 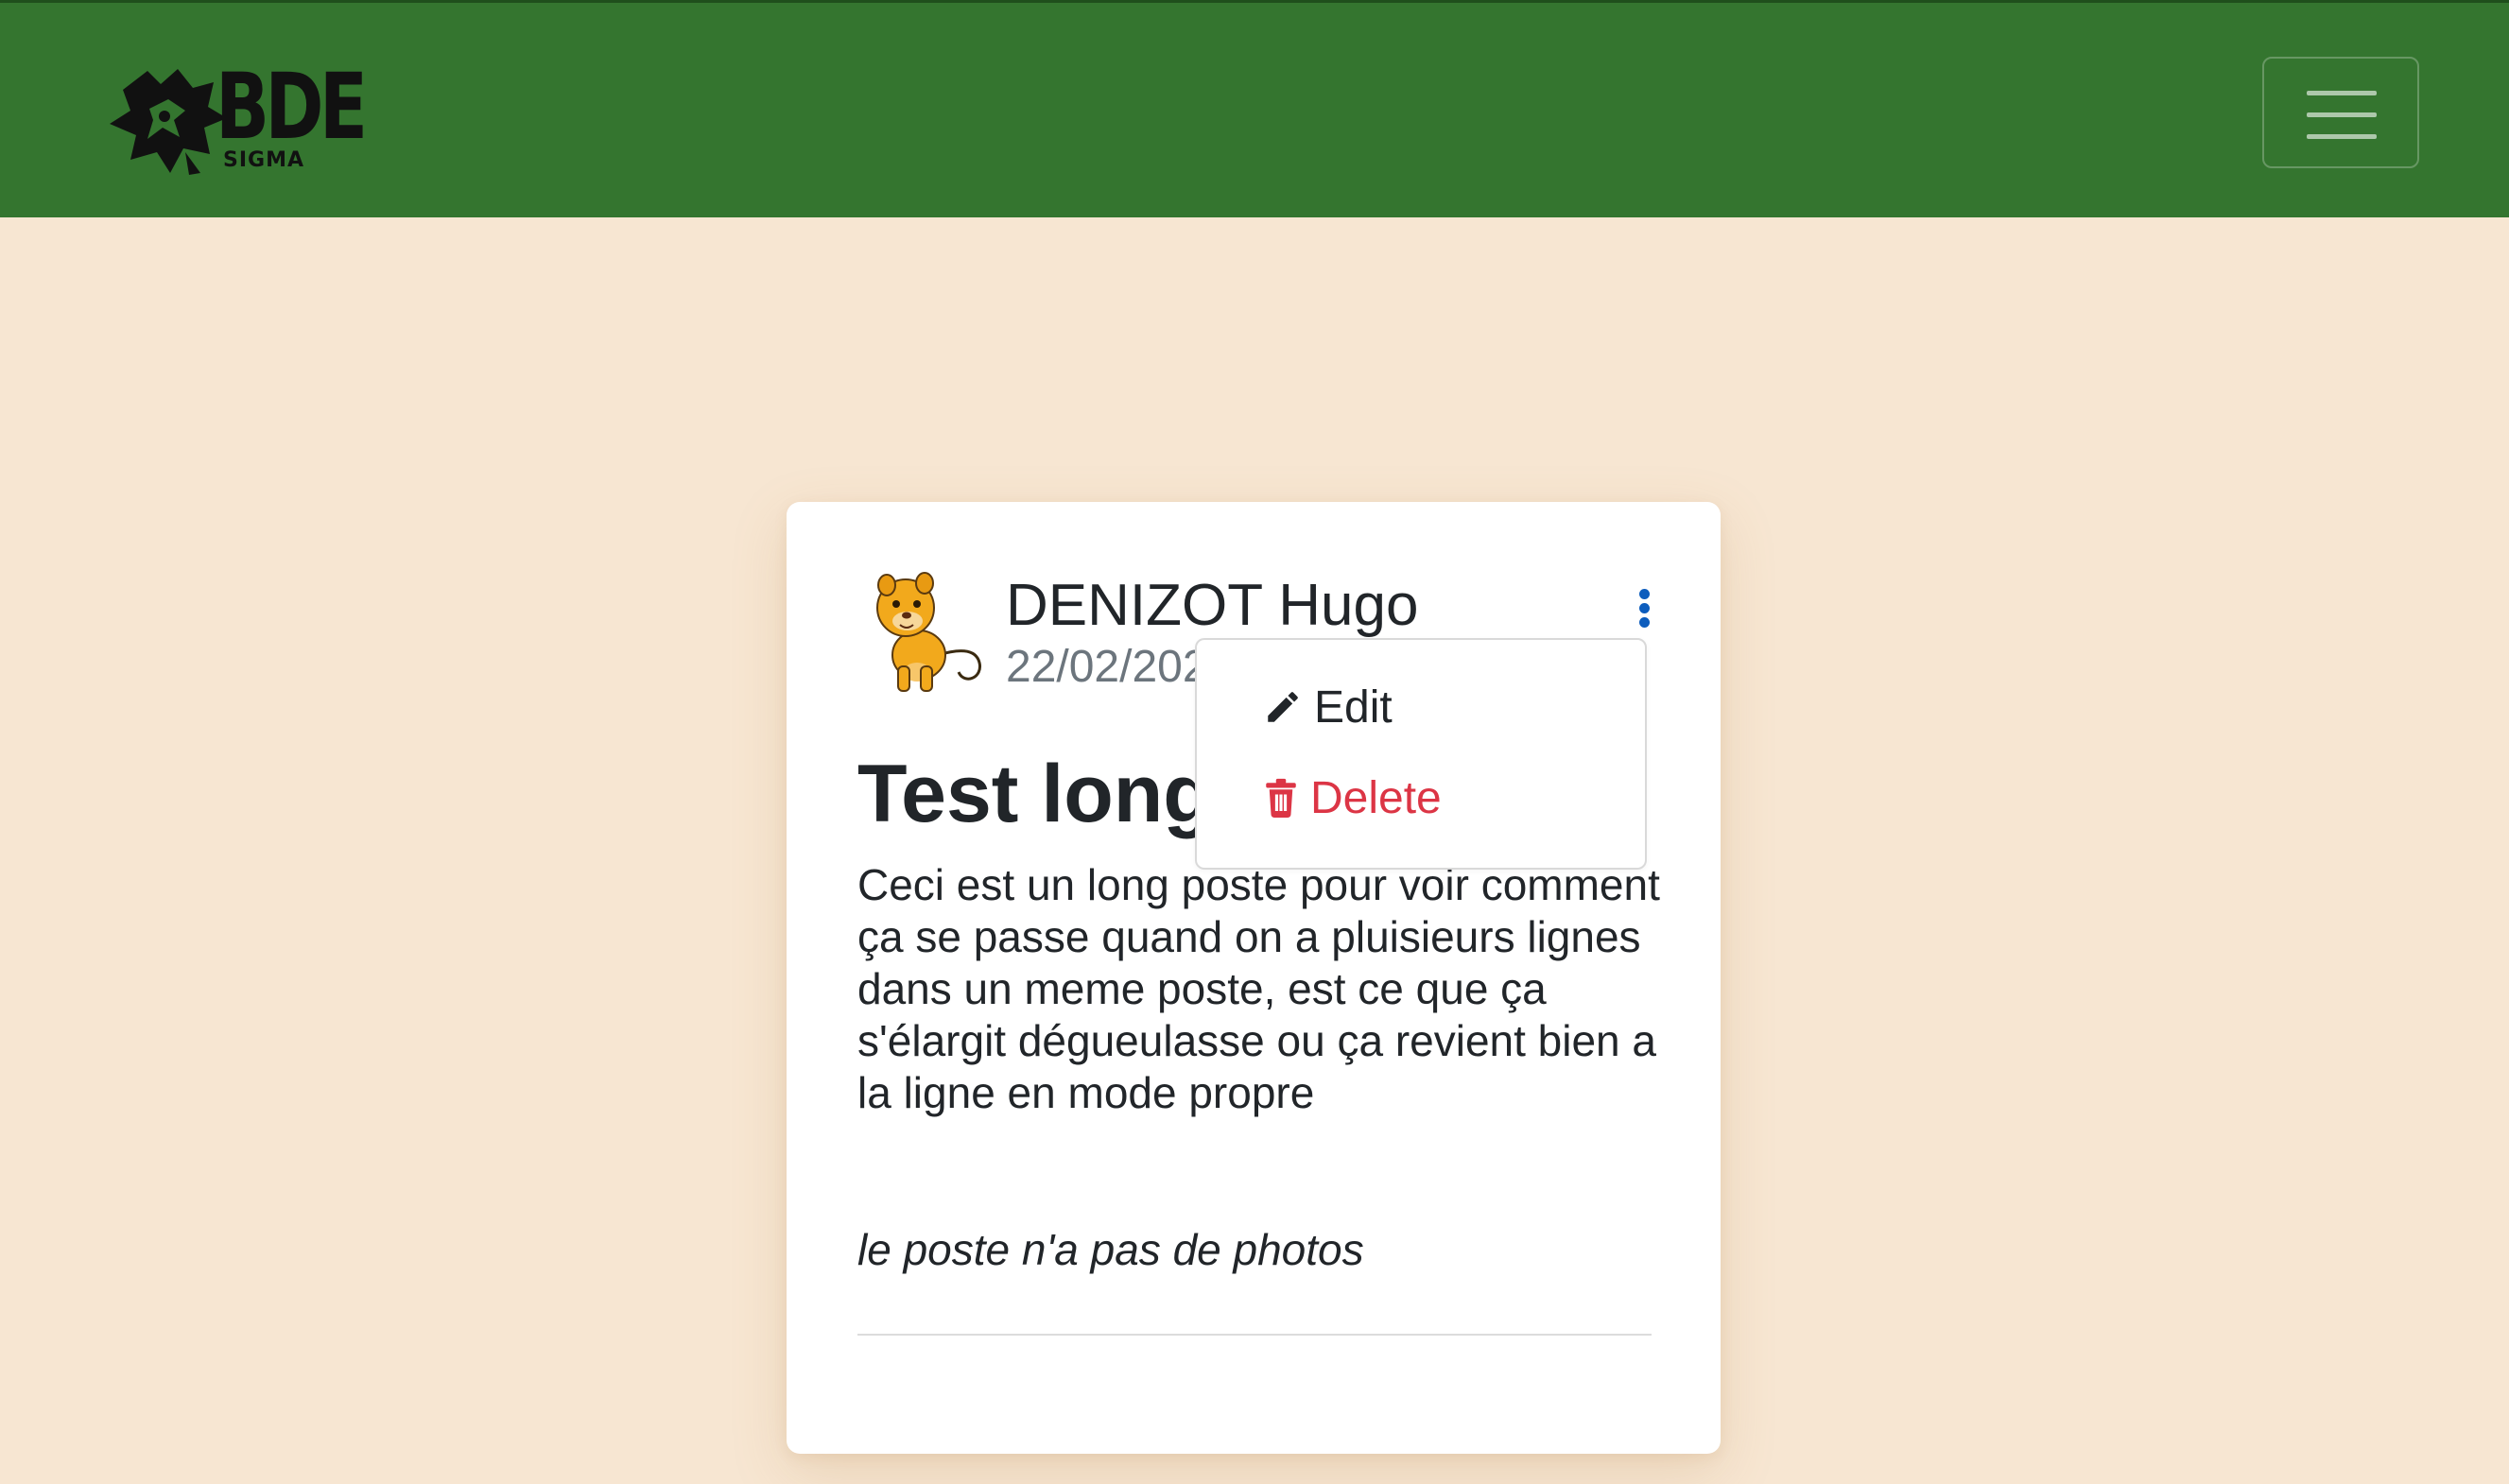 What do you see at coordinates (264, 160) in the screenshot?
I see `logo-subtext: SIGMA` at bounding box center [264, 160].